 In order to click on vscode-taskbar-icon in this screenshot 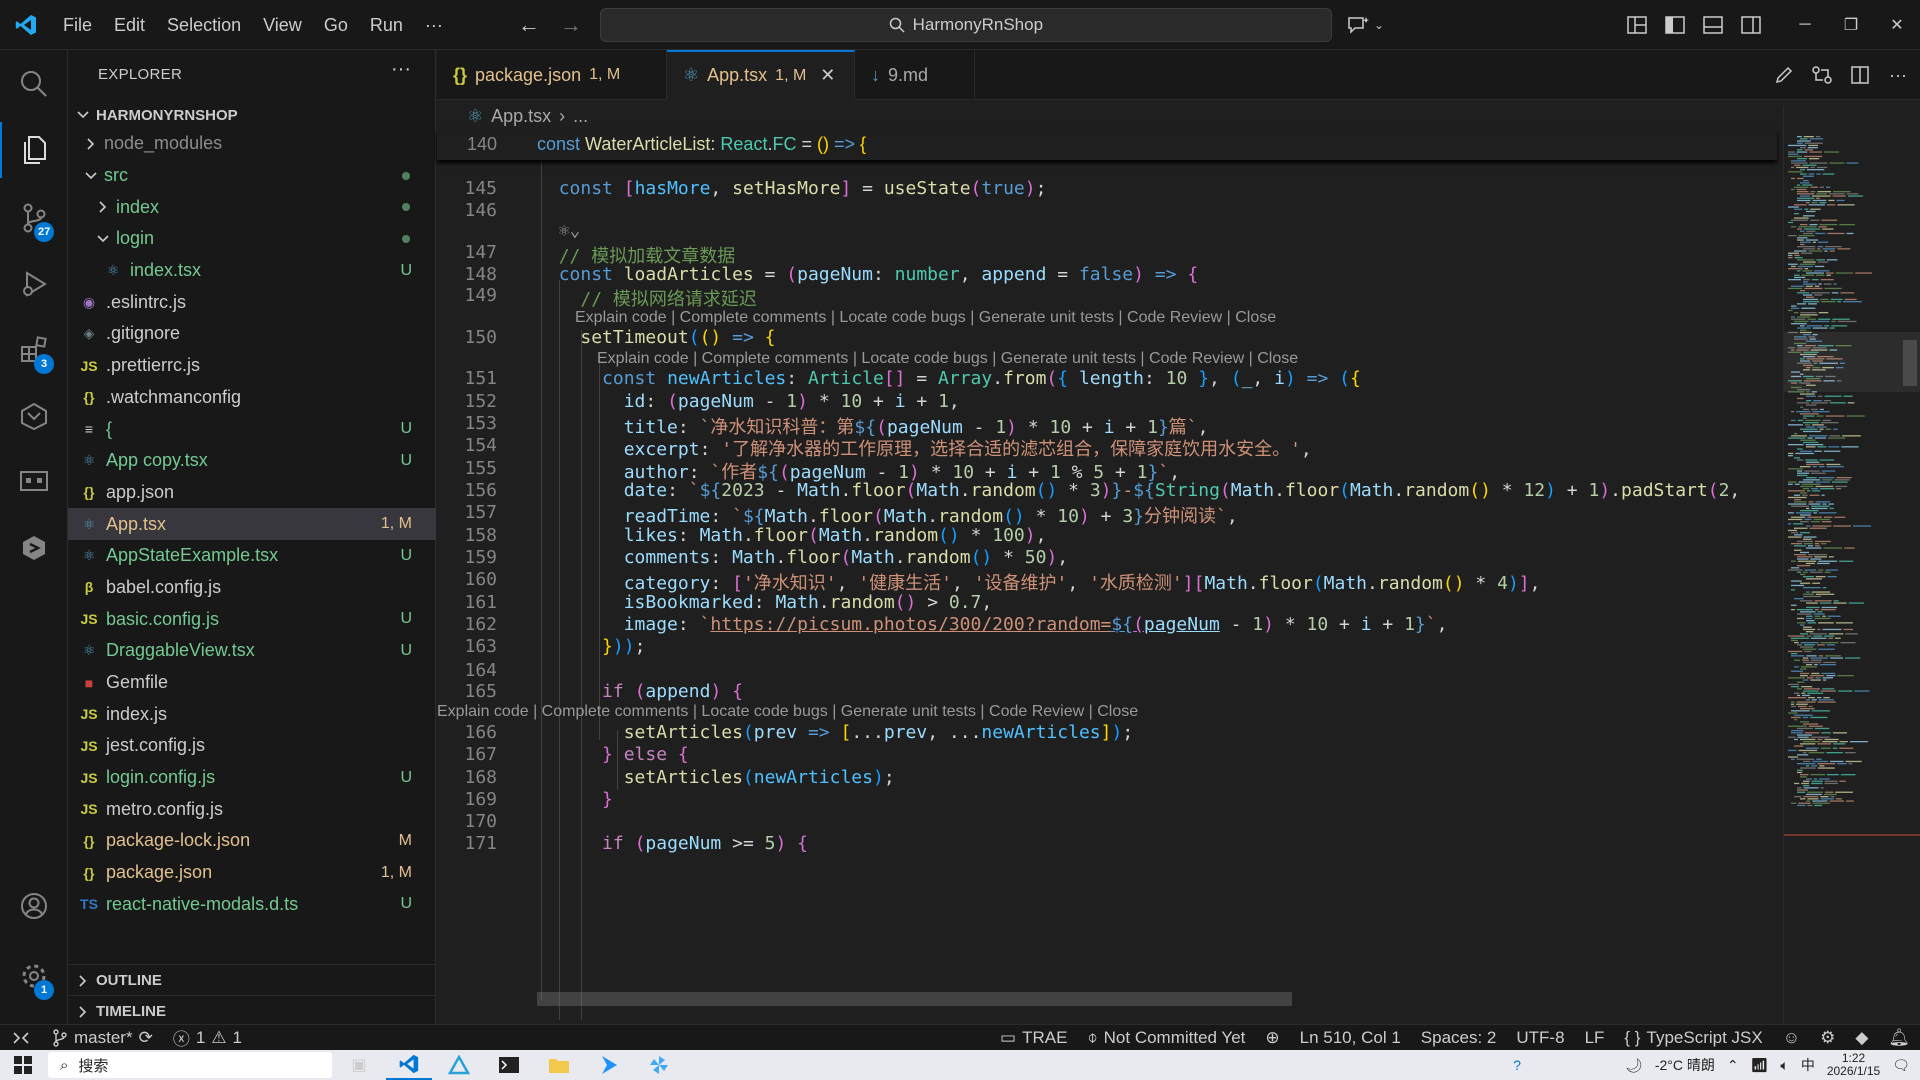, I will do `click(409, 1065)`.